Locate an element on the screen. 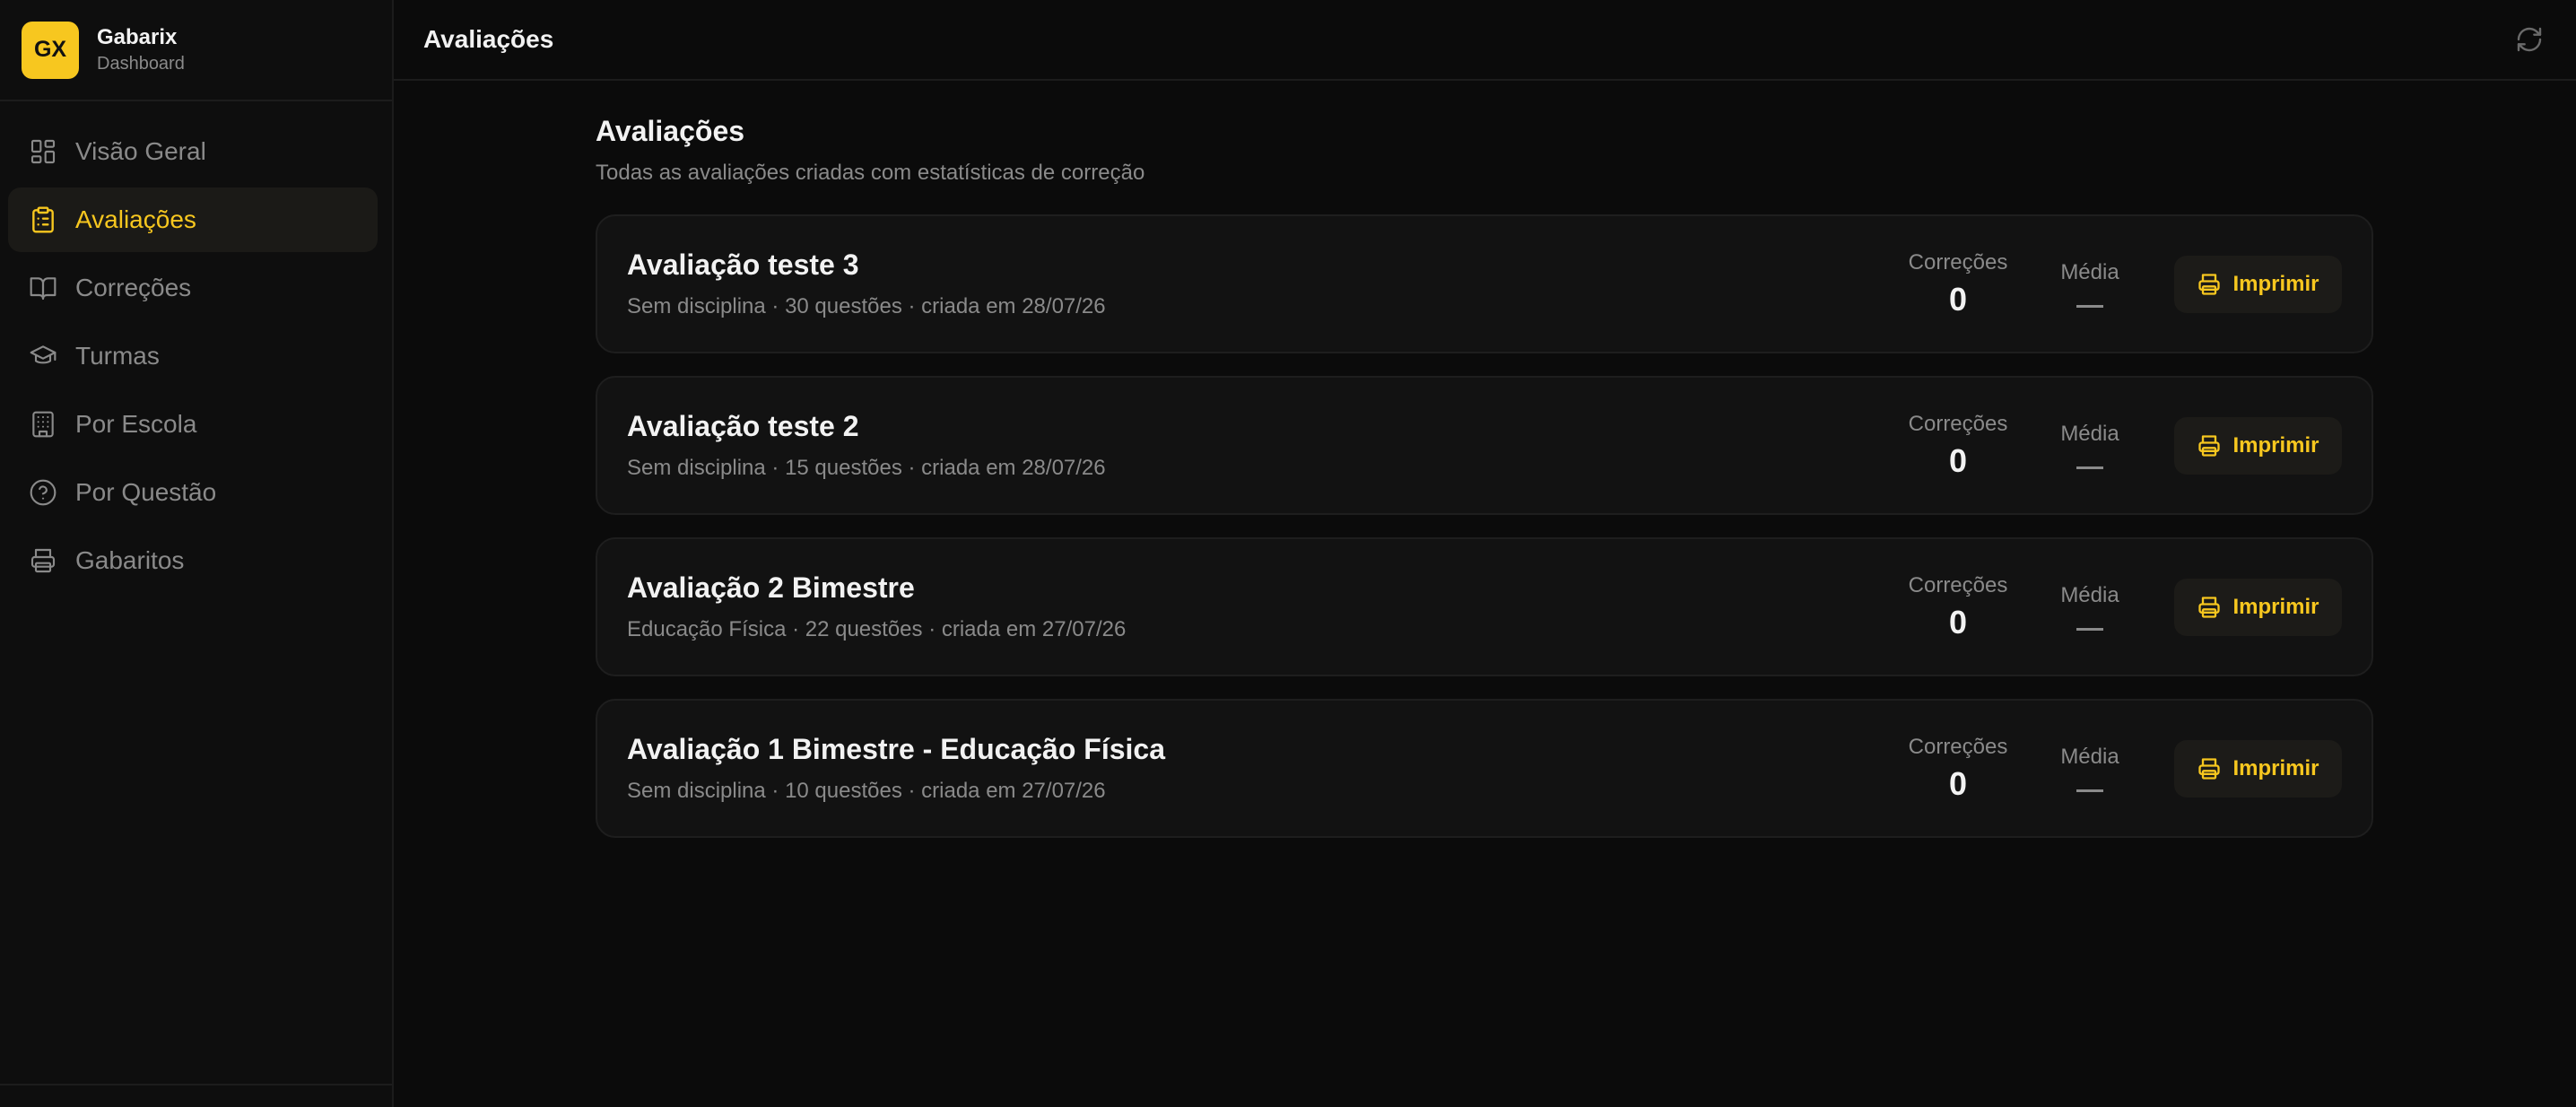 The image size is (2576, 1107). refresh-button is located at coordinates (2529, 39).